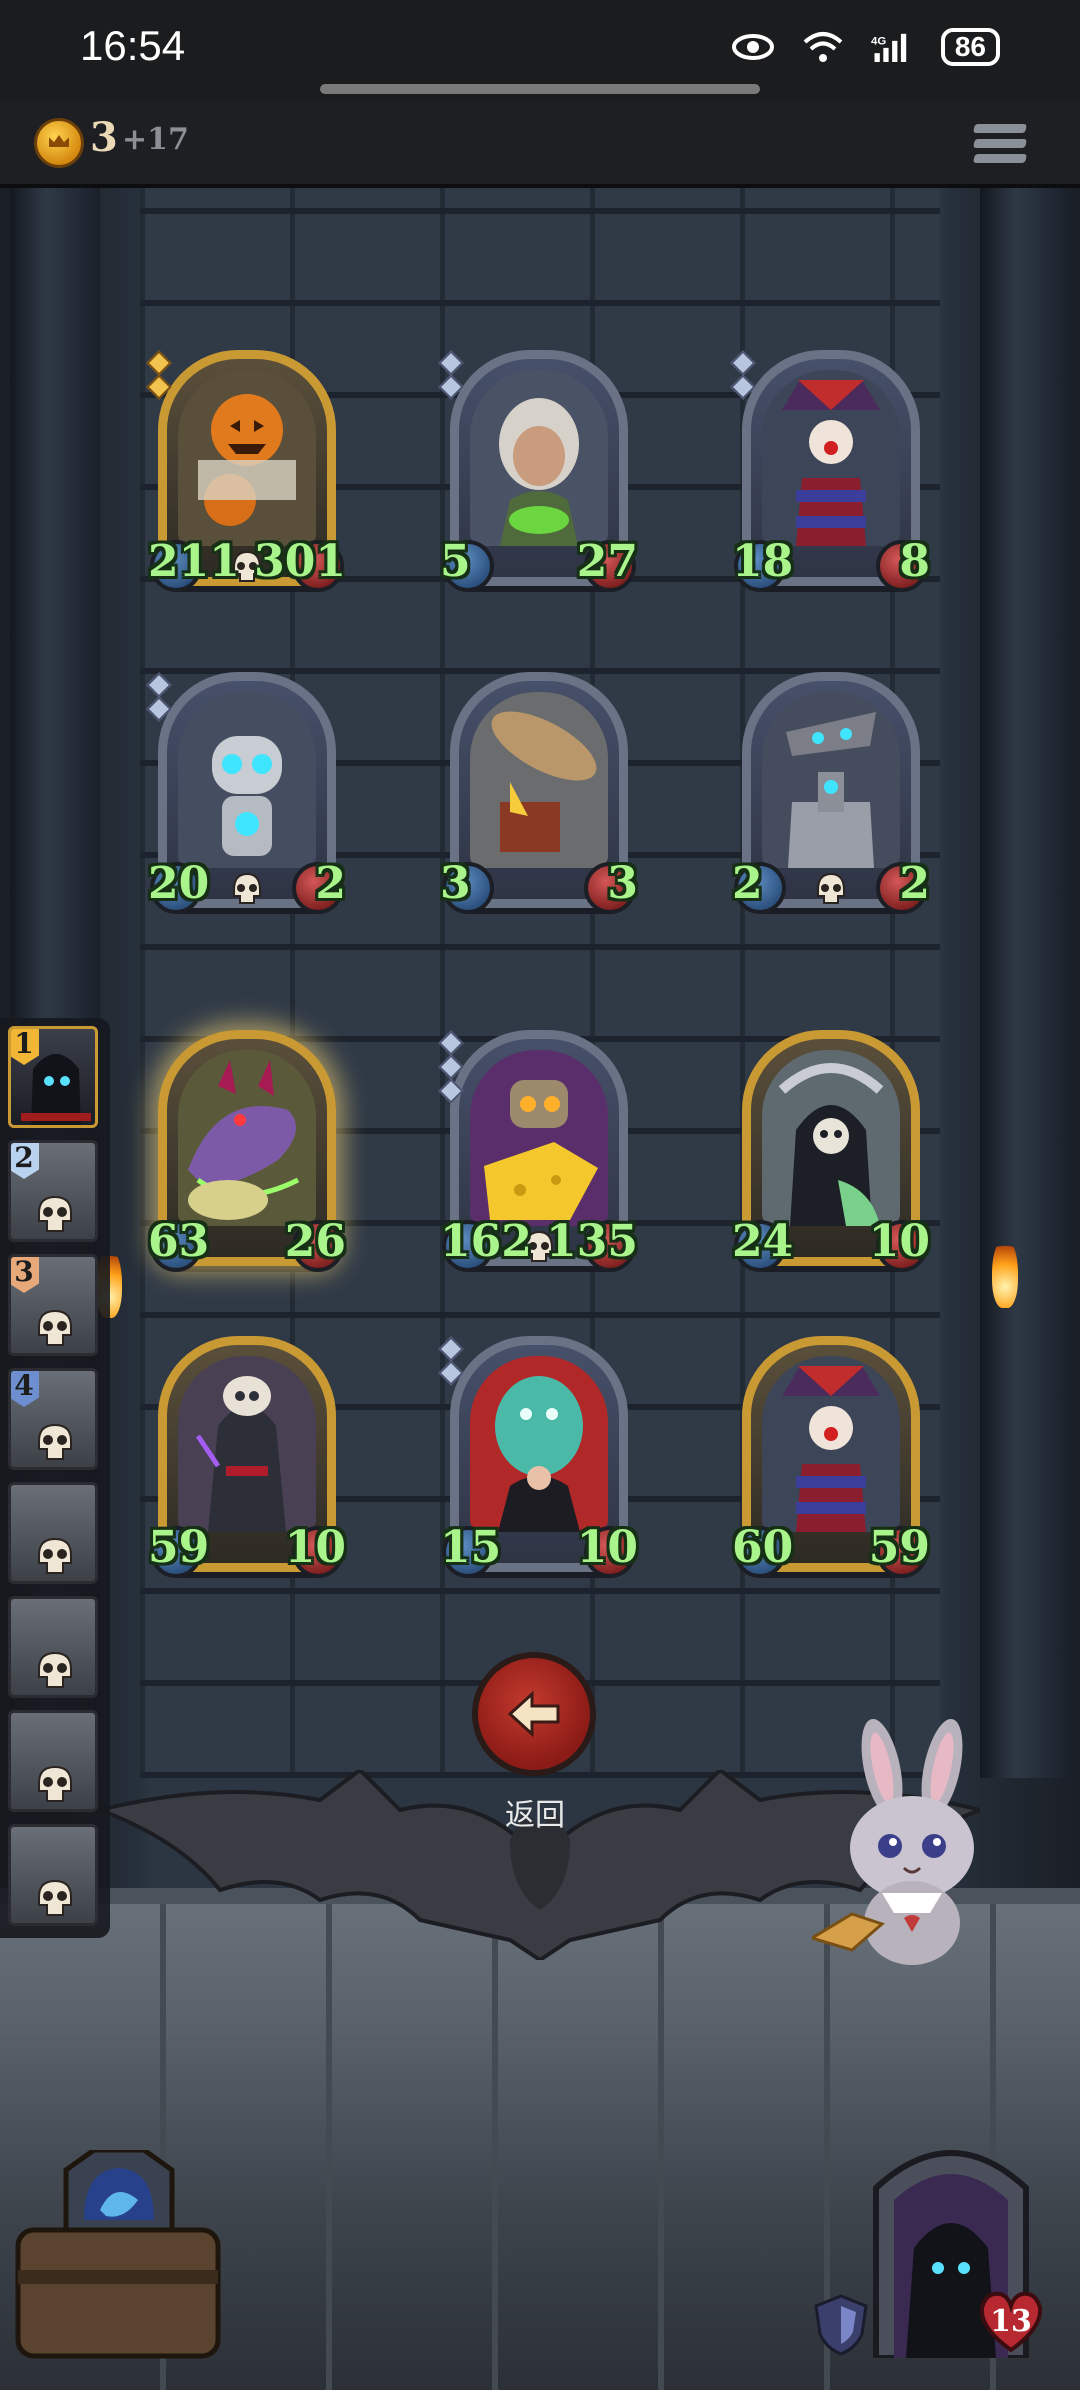 This screenshot has width=1080, height=2390. I want to click on card-health: 8, so click(914, 561).